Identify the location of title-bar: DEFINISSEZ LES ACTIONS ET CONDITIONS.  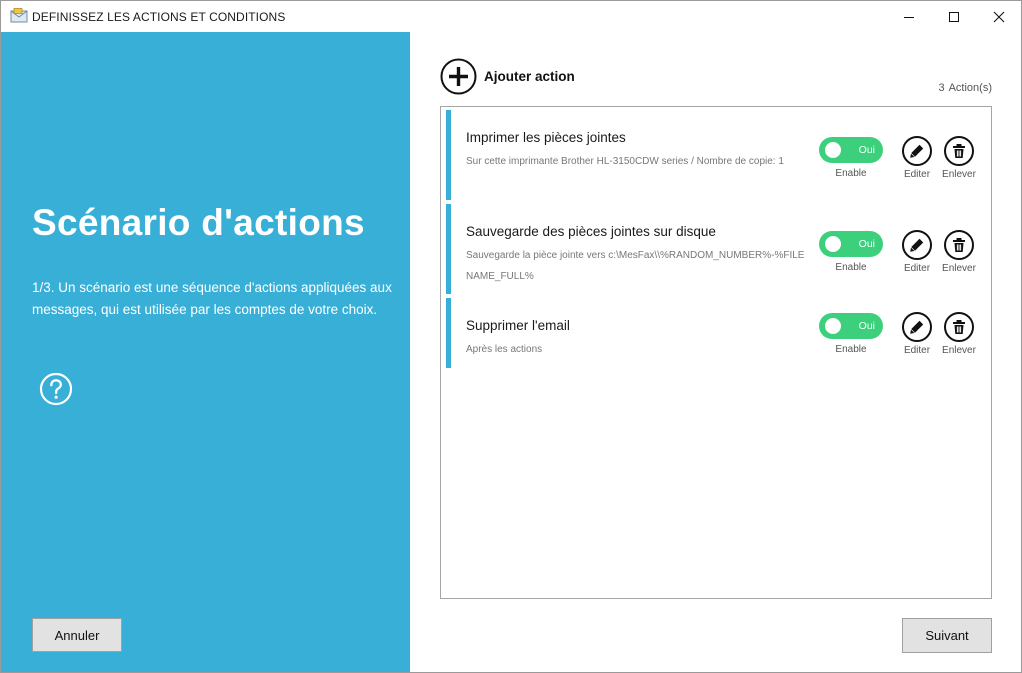
(511, 16).